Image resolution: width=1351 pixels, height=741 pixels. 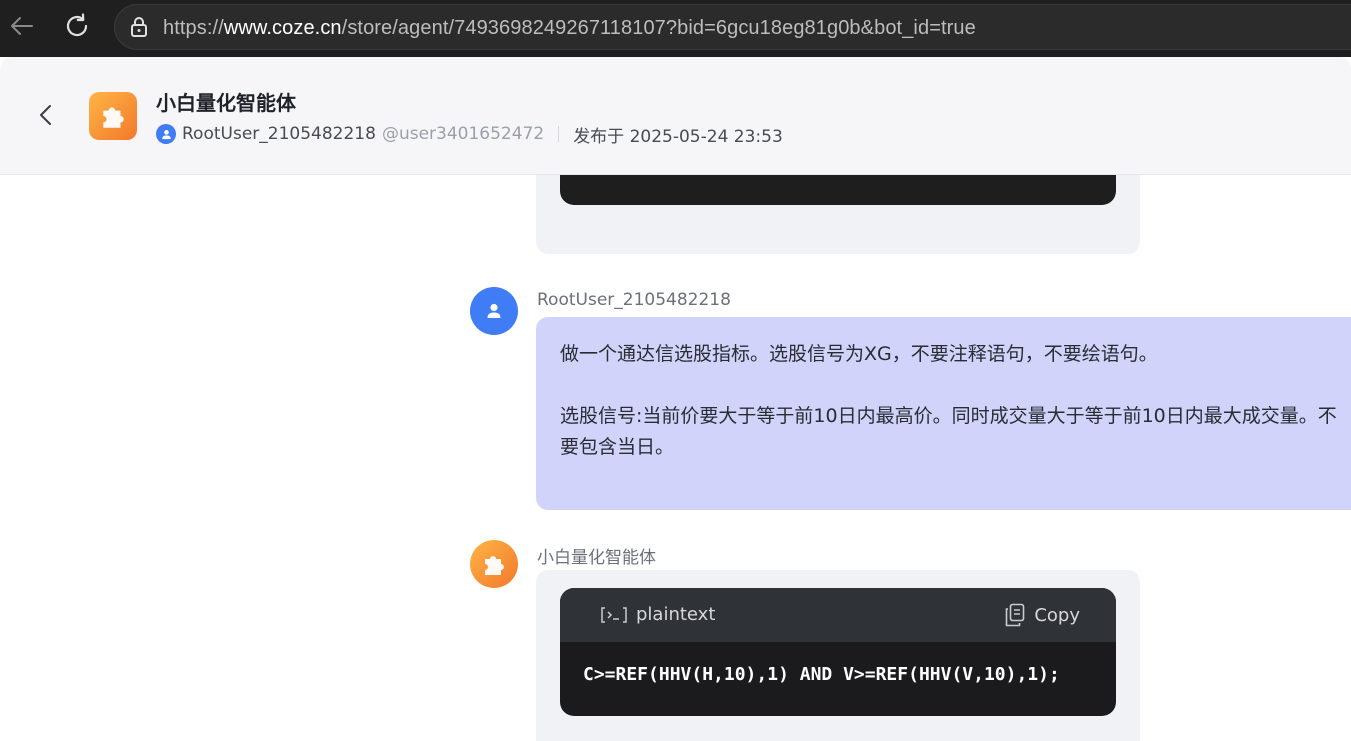 What do you see at coordinates (226, 103) in the screenshot?
I see `agent-title: 小白量化智能体` at bounding box center [226, 103].